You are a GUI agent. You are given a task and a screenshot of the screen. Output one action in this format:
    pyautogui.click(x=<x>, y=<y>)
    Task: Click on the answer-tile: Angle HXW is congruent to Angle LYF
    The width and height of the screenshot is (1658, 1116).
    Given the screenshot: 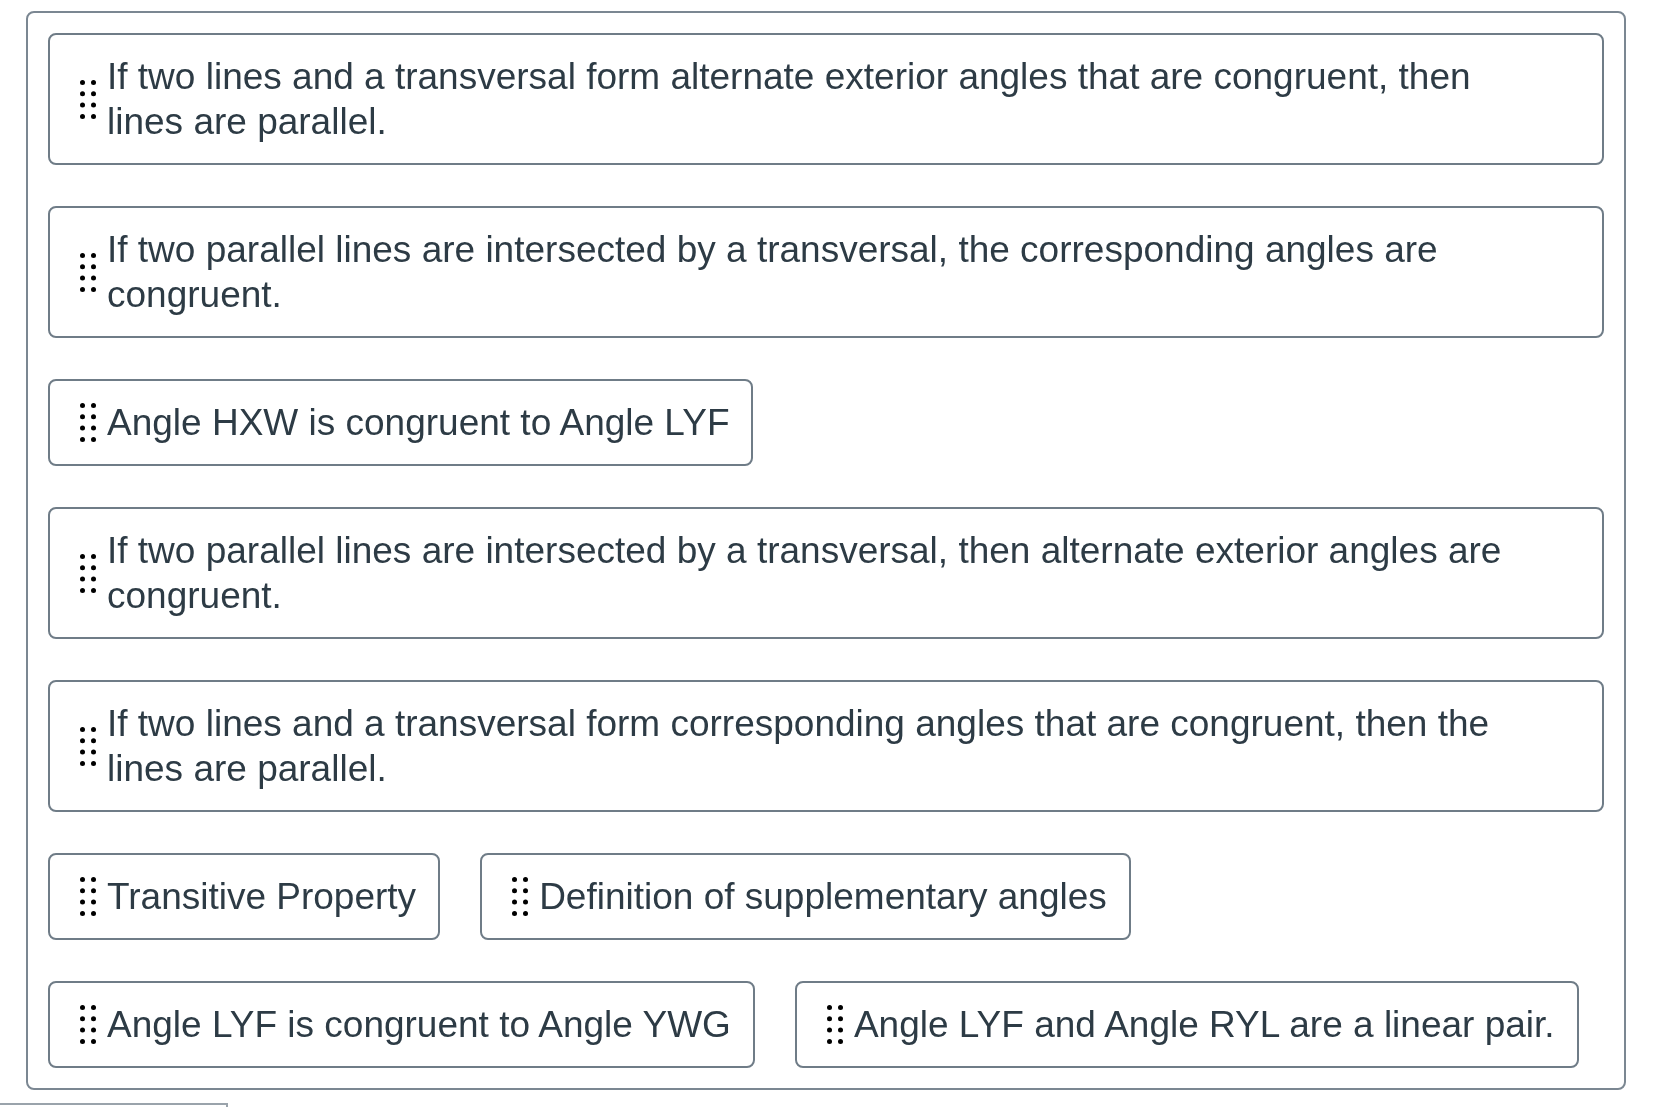 What is the action you would take?
    pyautogui.click(x=401, y=422)
    